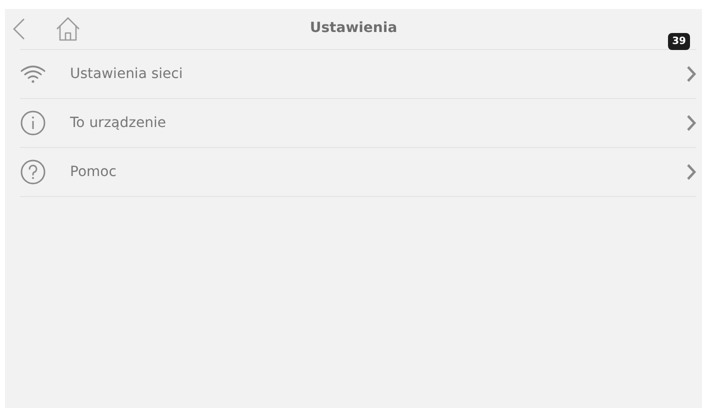  I want to click on help-icon, so click(33, 172).